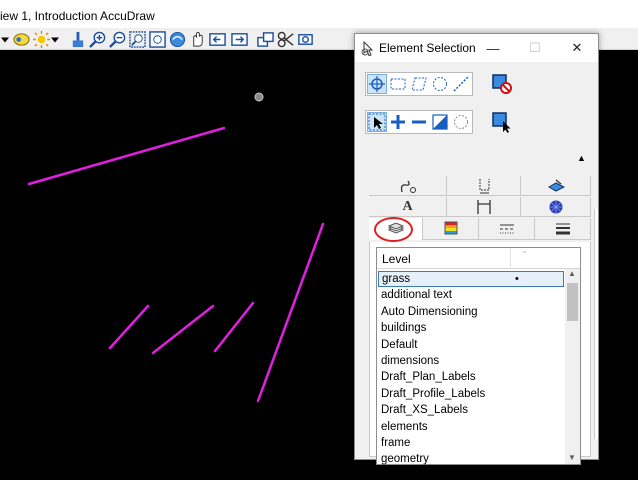 The width and height of the screenshot is (638, 480). I want to click on scroll-up-icon: ▲, so click(572, 273).